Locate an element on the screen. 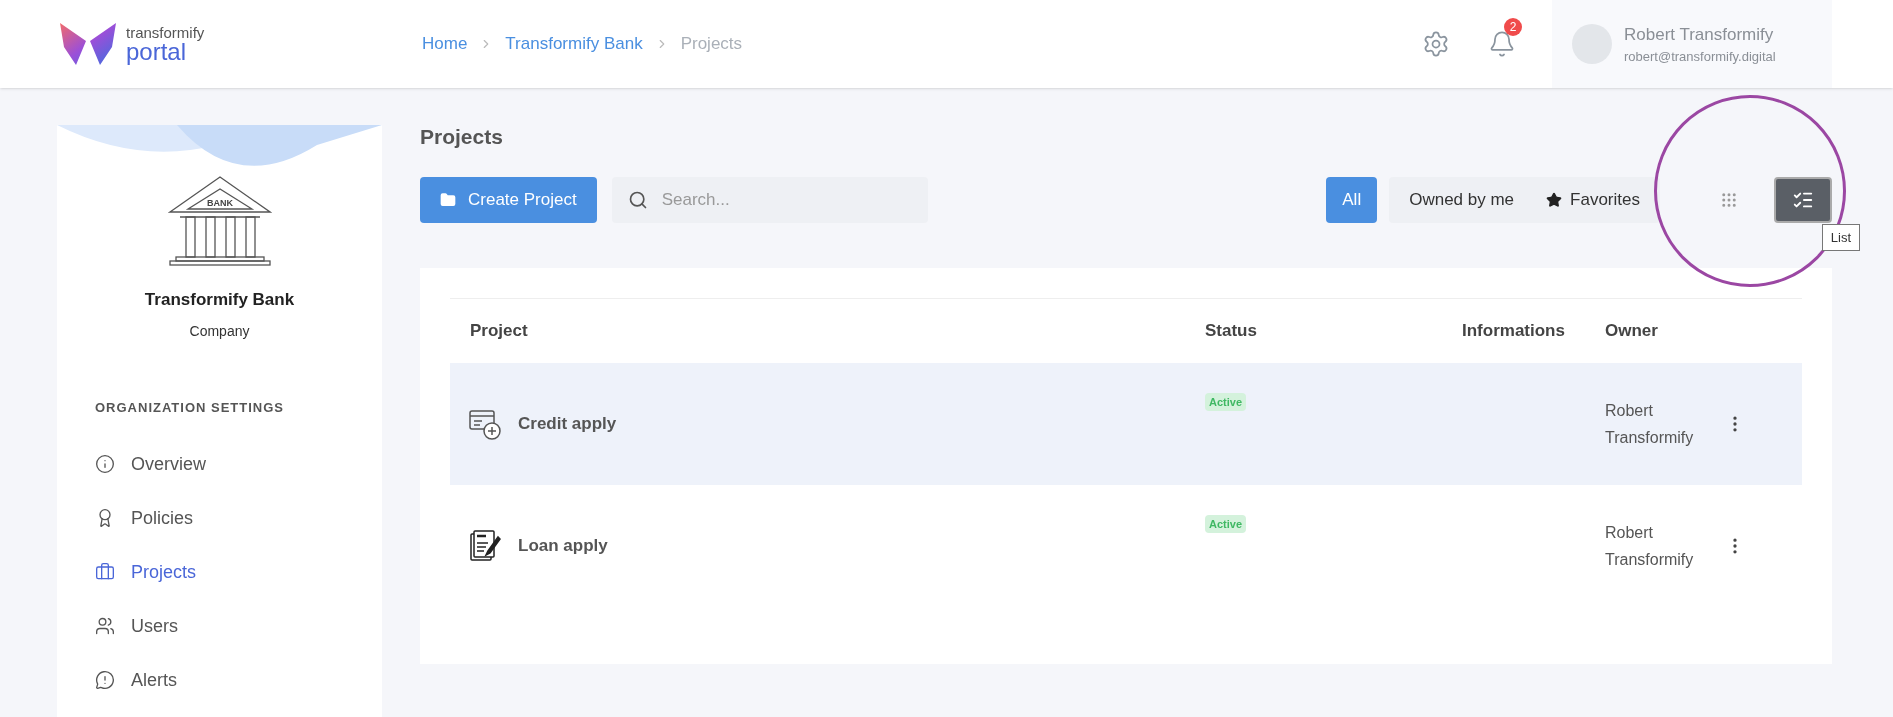 The height and width of the screenshot is (717, 1893). column-header: Owner is located at coordinates (1631, 330).